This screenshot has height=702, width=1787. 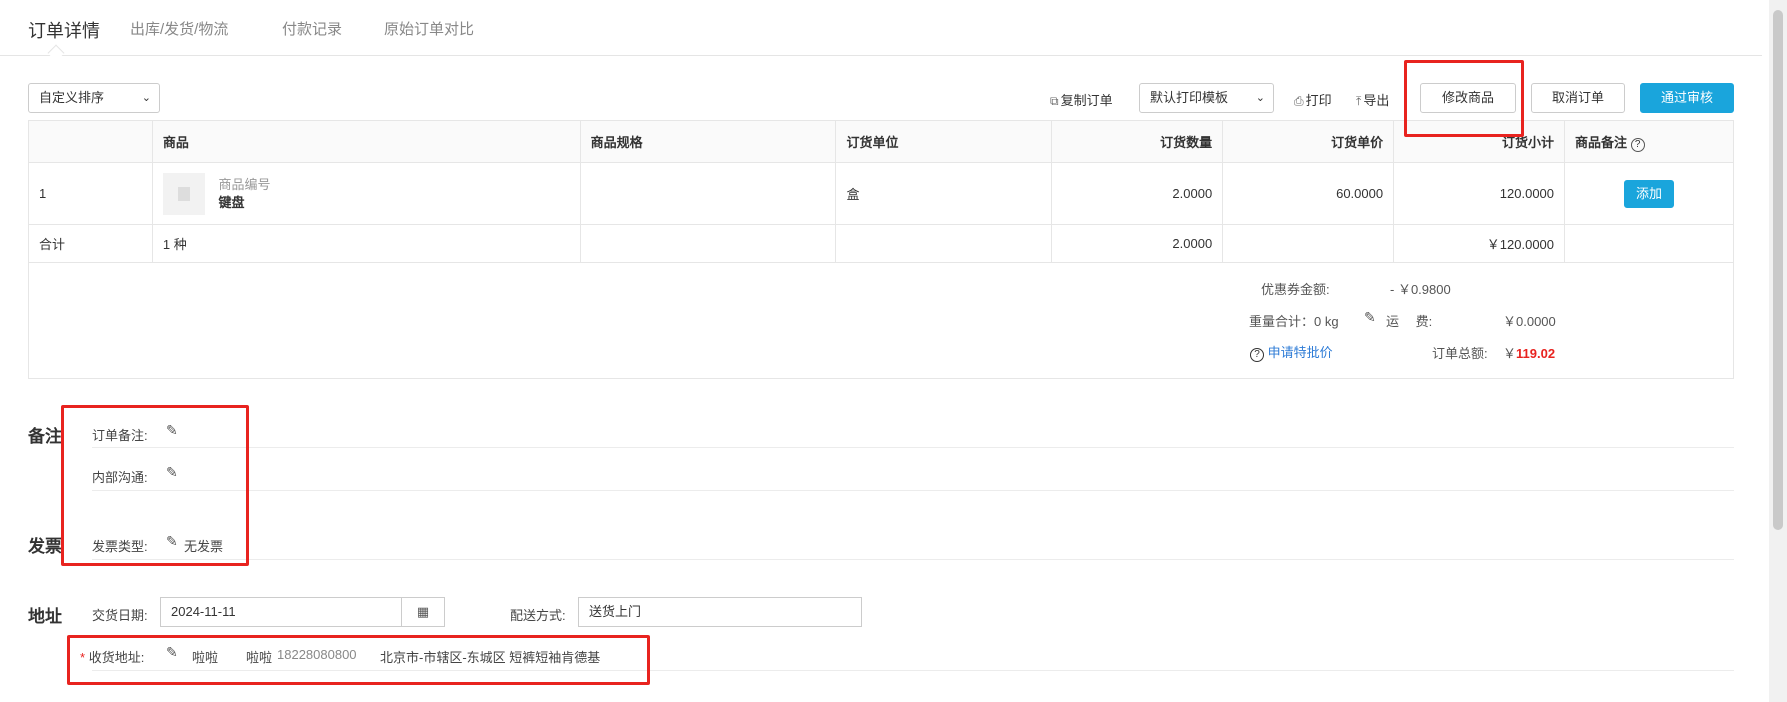 What do you see at coordinates (56, 53) in the screenshot?
I see `active-tab-caret` at bounding box center [56, 53].